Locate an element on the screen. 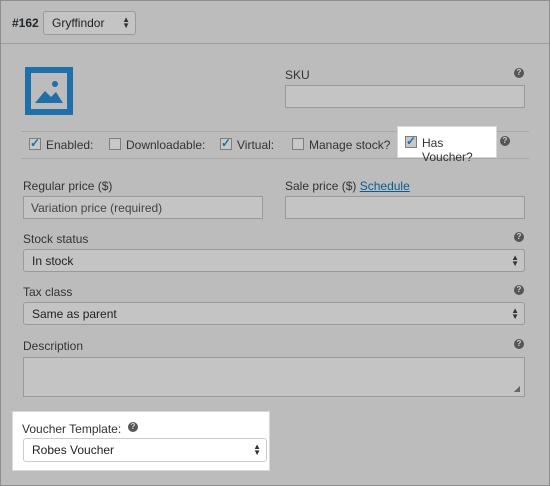  variation-image is located at coordinates (49, 91).